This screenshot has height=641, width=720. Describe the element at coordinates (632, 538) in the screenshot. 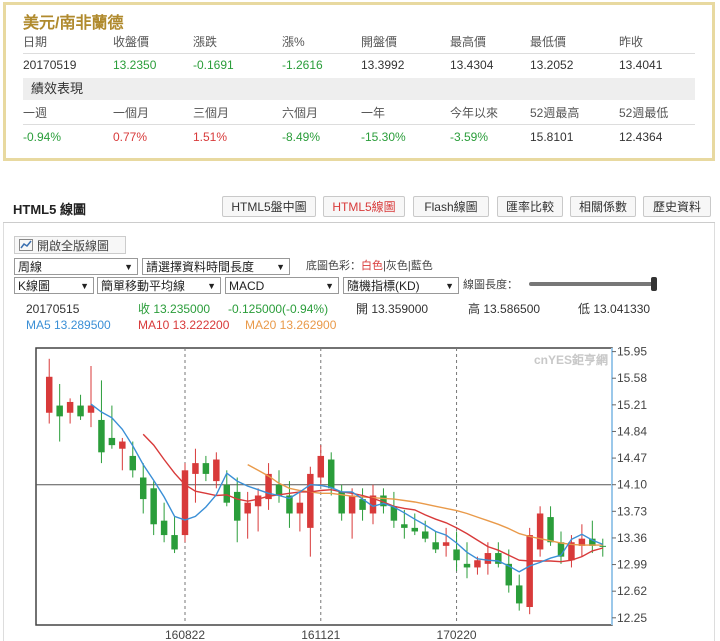

I see `y-tick-label-7: 13.36` at that location.